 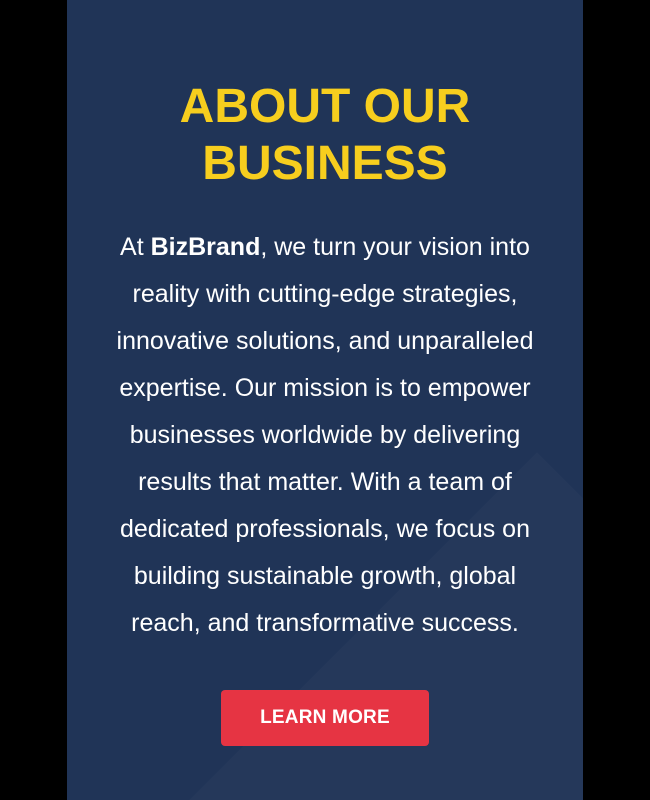 What do you see at coordinates (325, 718) in the screenshot?
I see `learn-more-button: LEARN MORE` at bounding box center [325, 718].